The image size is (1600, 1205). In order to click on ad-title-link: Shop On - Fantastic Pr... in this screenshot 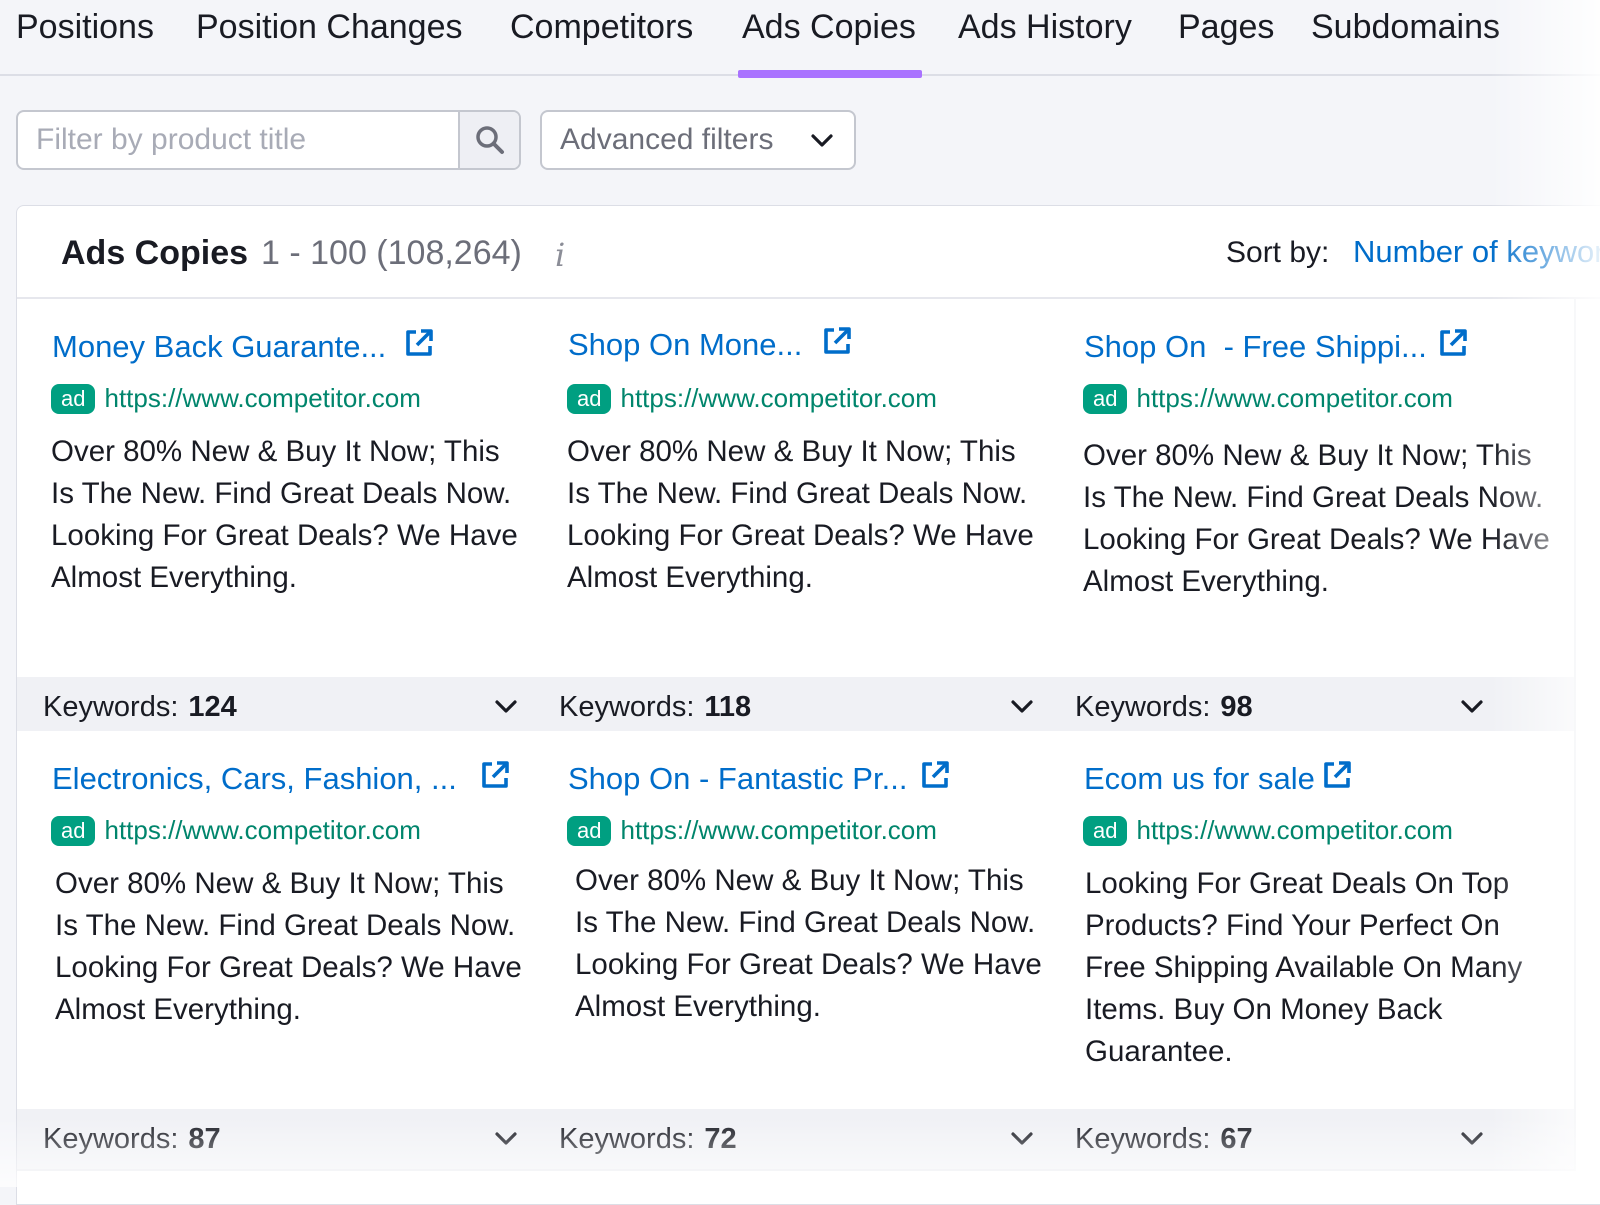, I will do `click(737, 779)`.